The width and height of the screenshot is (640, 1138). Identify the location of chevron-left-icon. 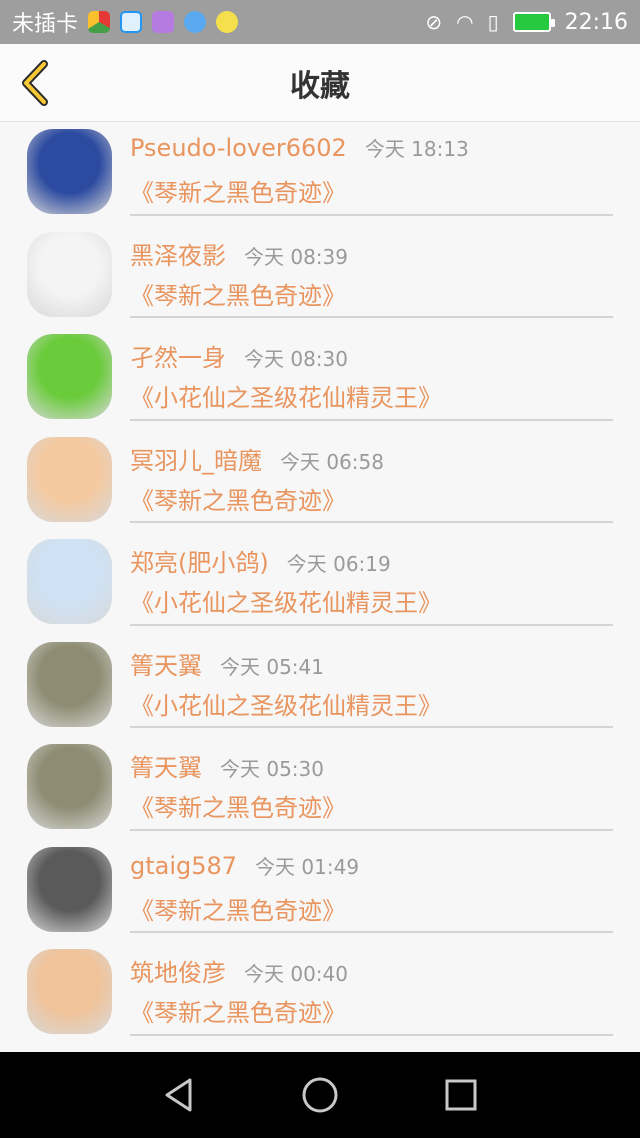
(35, 83).